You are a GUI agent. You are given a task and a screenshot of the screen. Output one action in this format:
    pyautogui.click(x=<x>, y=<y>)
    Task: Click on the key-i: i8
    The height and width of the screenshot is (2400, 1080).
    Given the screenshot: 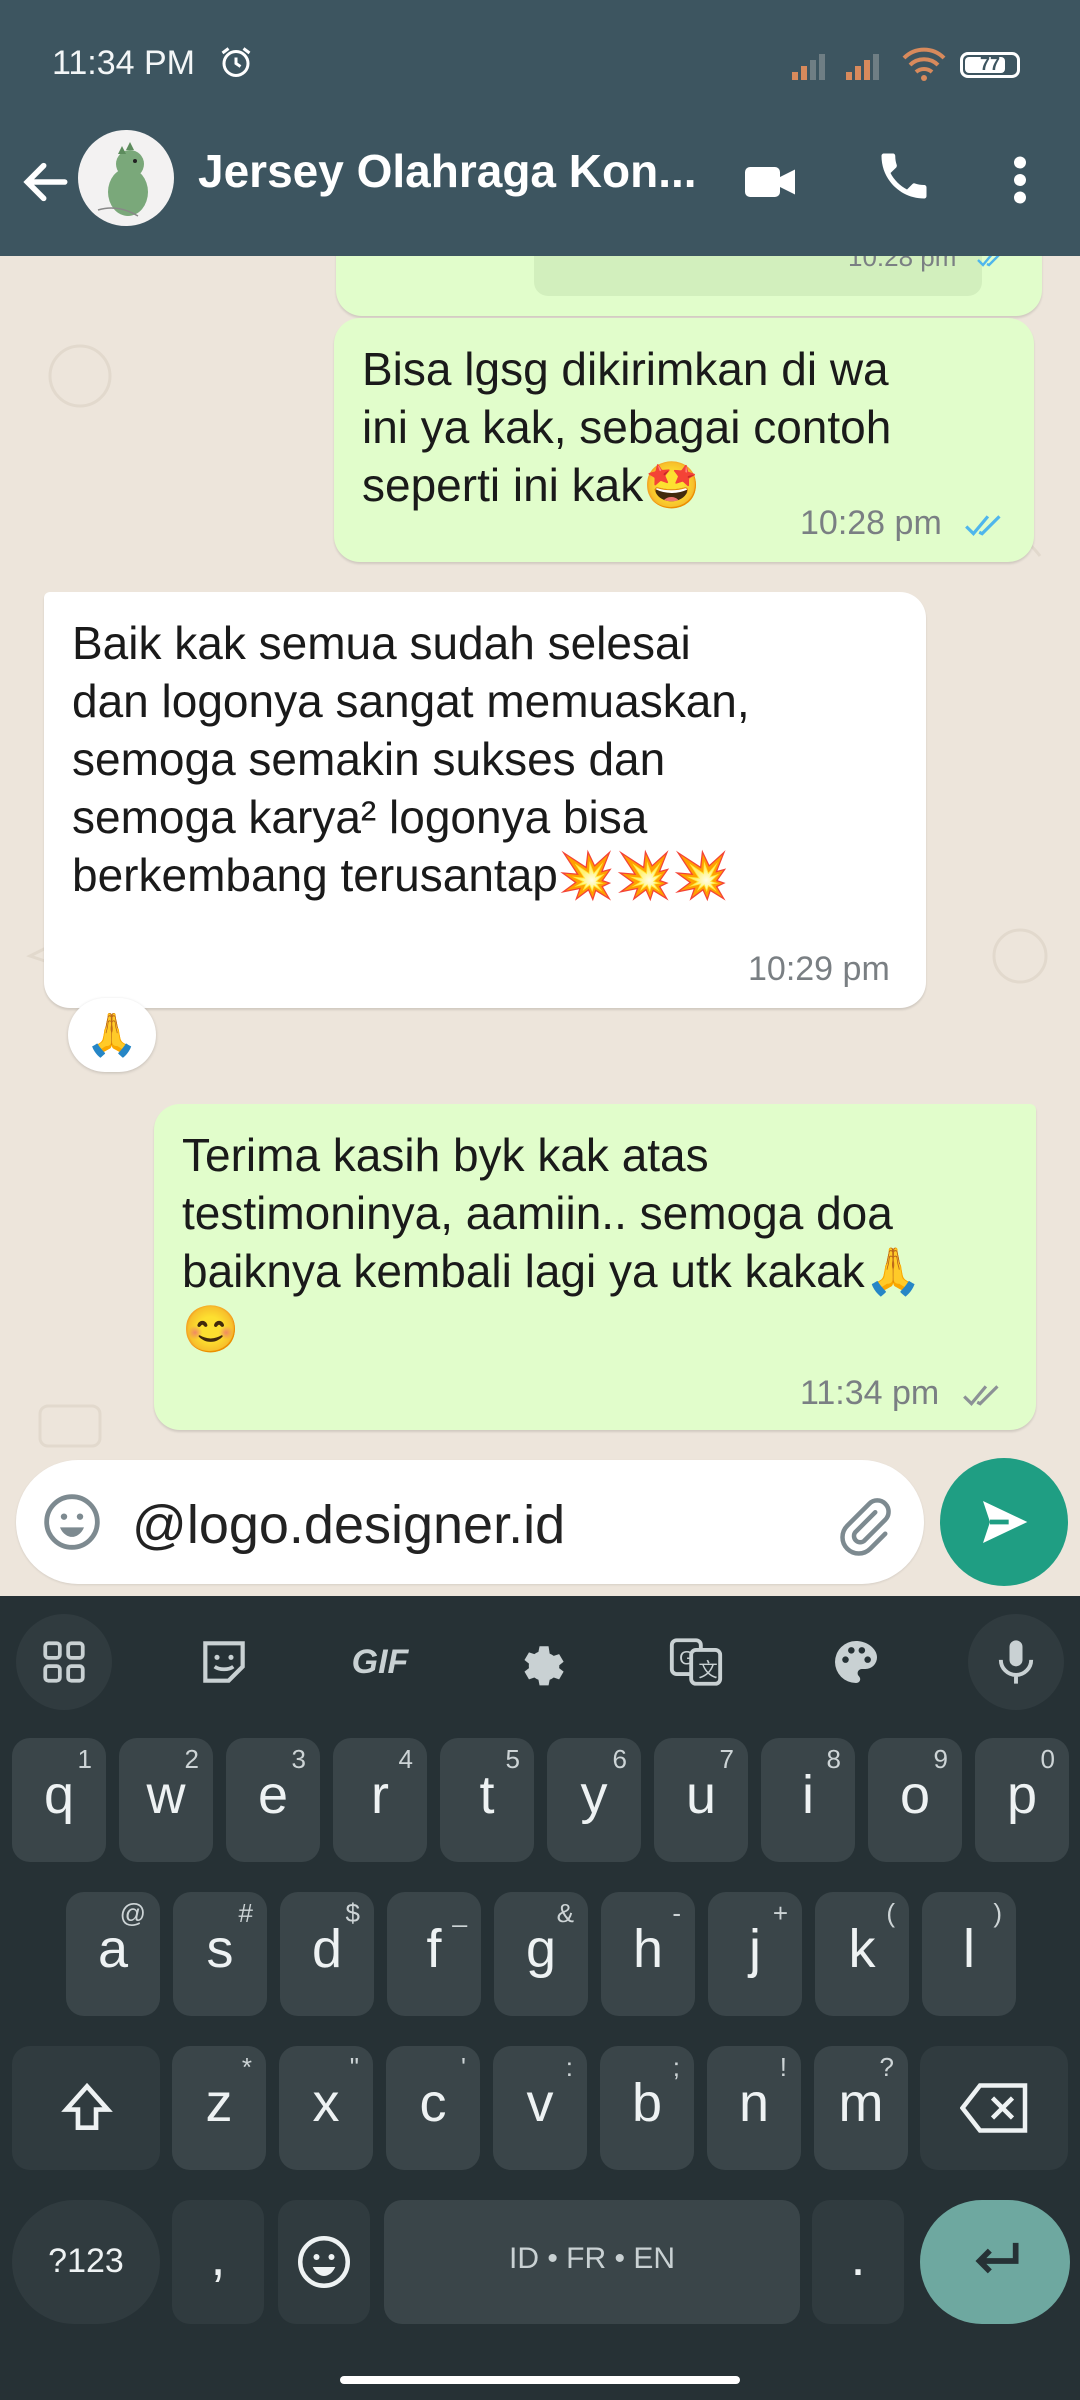 What is the action you would take?
    pyautogui.click(x=808, y=1800)
    